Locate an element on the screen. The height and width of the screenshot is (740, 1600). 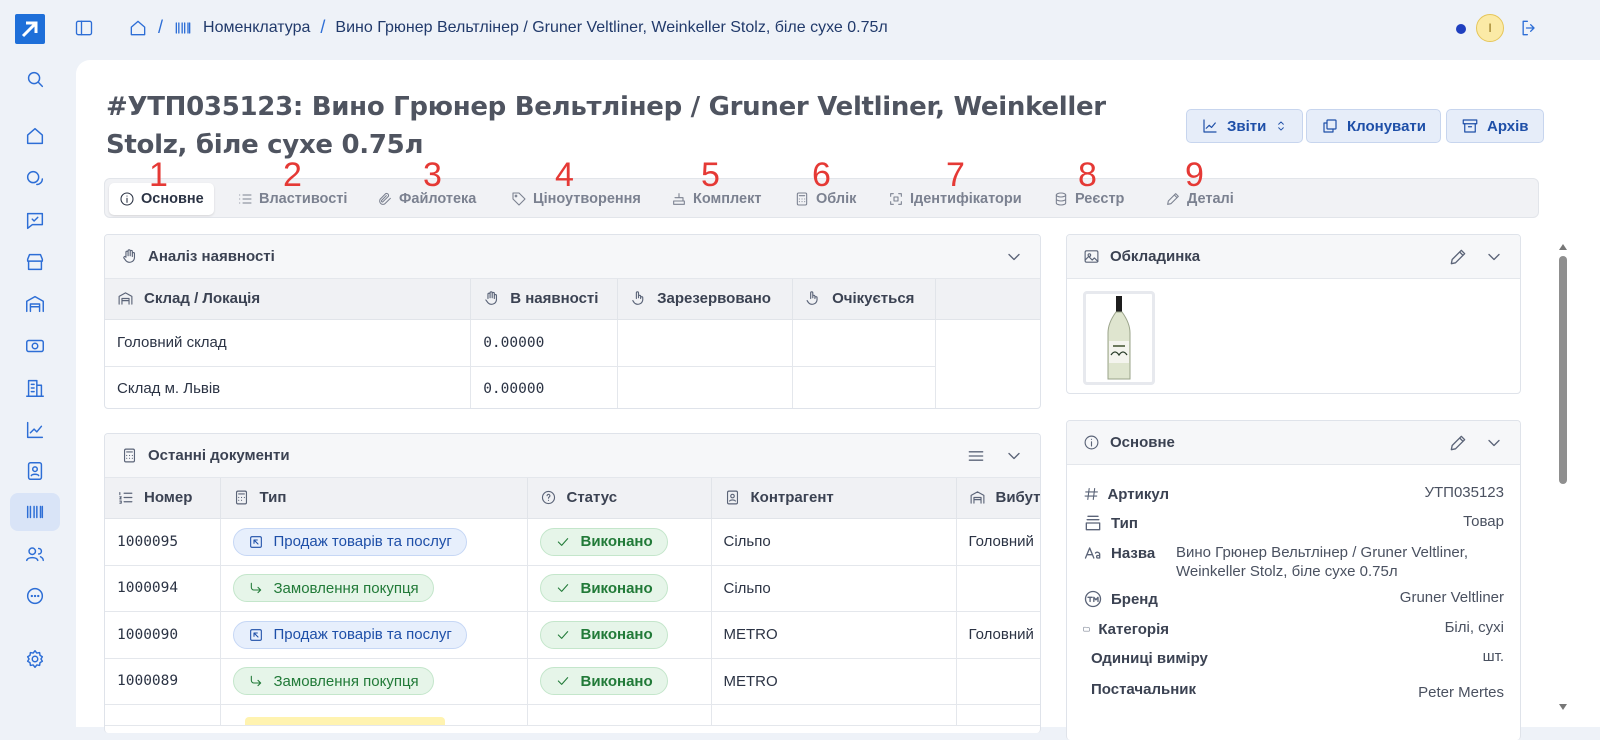
reports-button-label: Звіти is located at coordinates (1247, 126).